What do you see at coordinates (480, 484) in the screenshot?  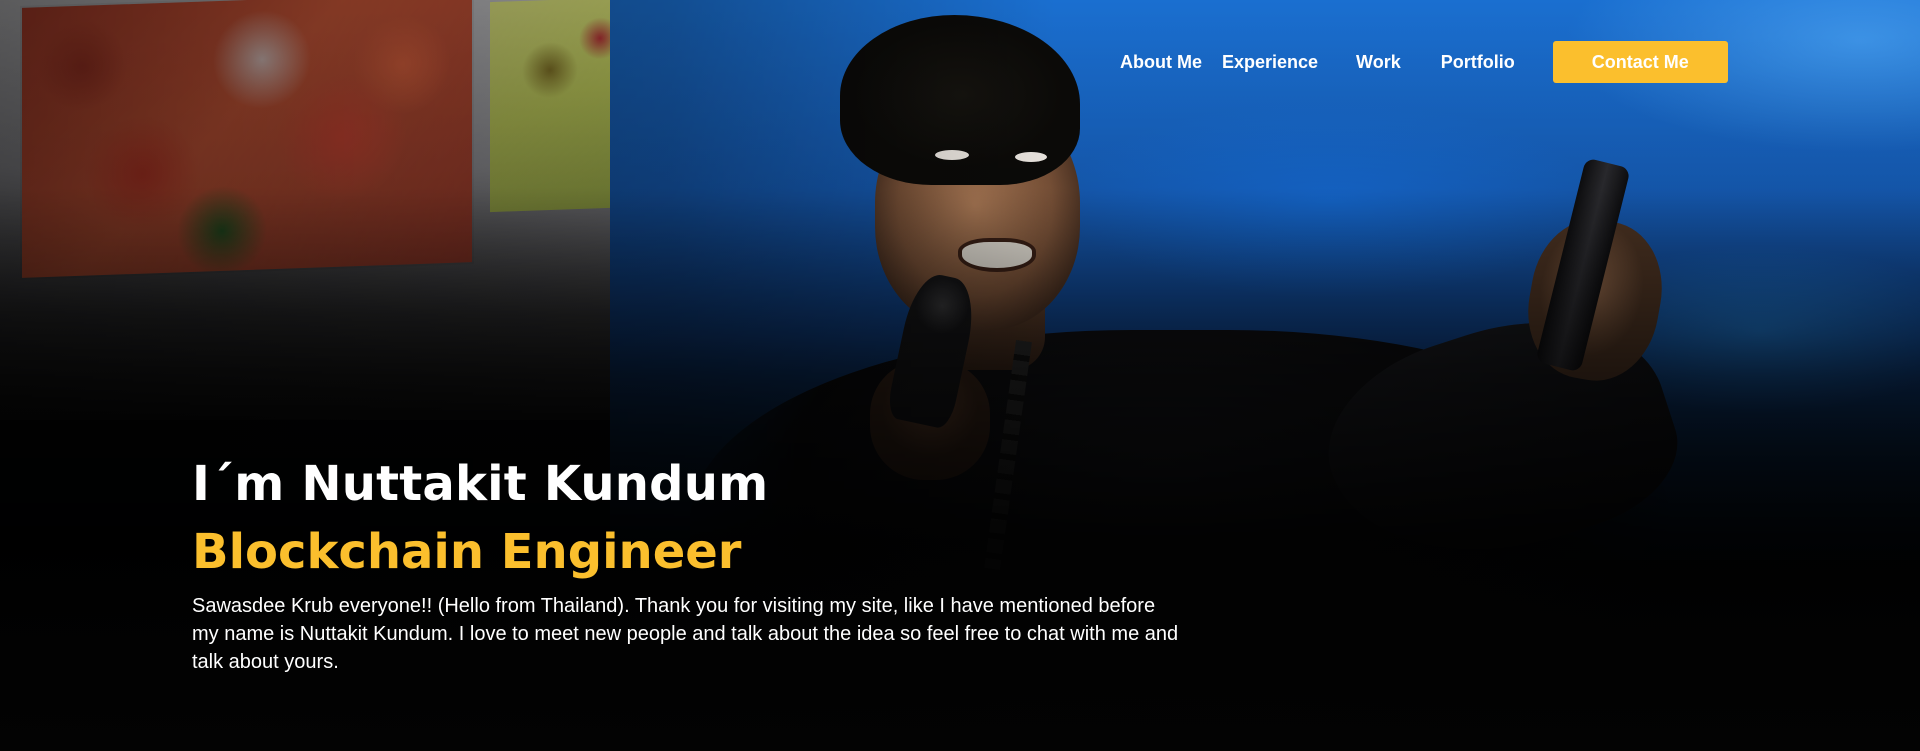 I see `hero-name-heading: I´m Nuttakit Kundum` at bounding box center [480, 484].